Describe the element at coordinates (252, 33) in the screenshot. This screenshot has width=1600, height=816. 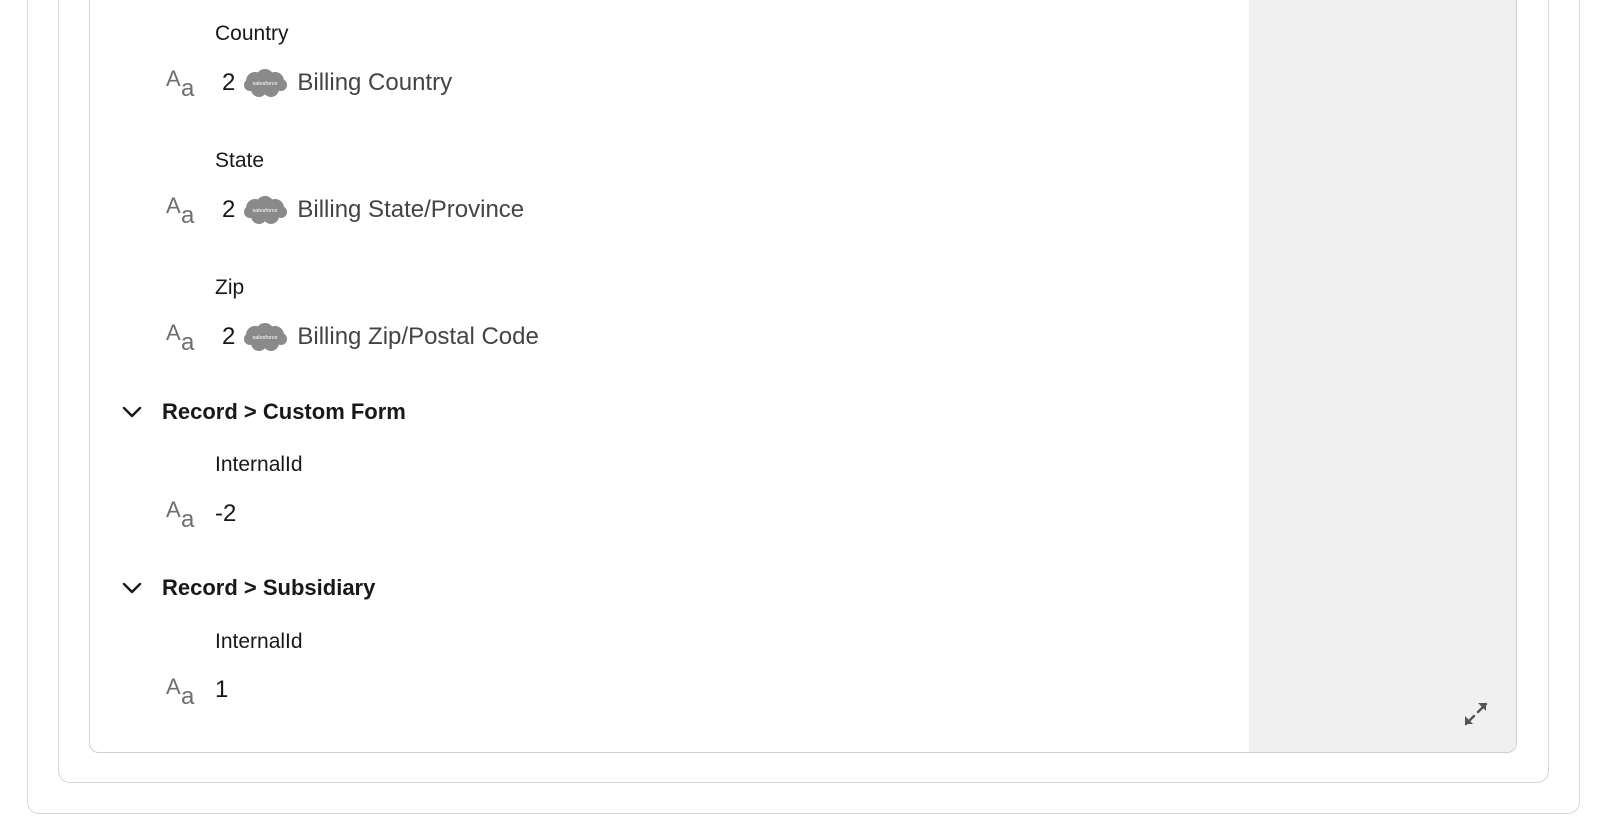
I see `field-label-country: Country` at that location.